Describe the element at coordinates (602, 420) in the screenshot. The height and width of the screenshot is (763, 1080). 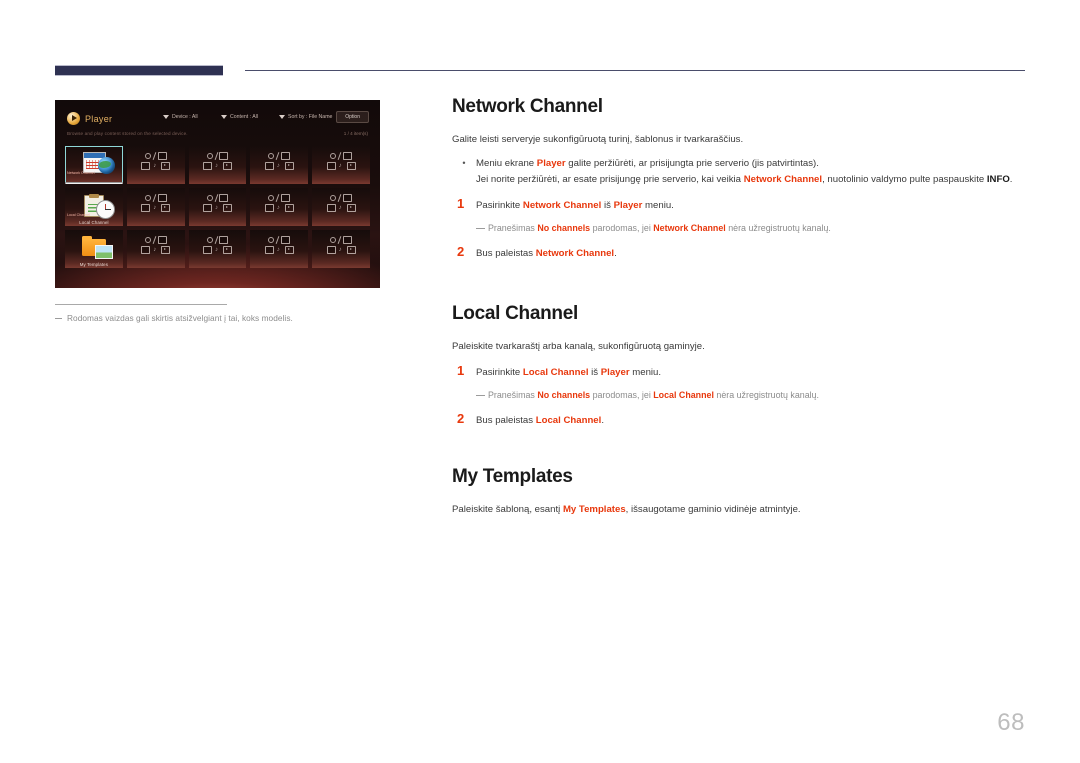
I see `step-post: .` at that location.